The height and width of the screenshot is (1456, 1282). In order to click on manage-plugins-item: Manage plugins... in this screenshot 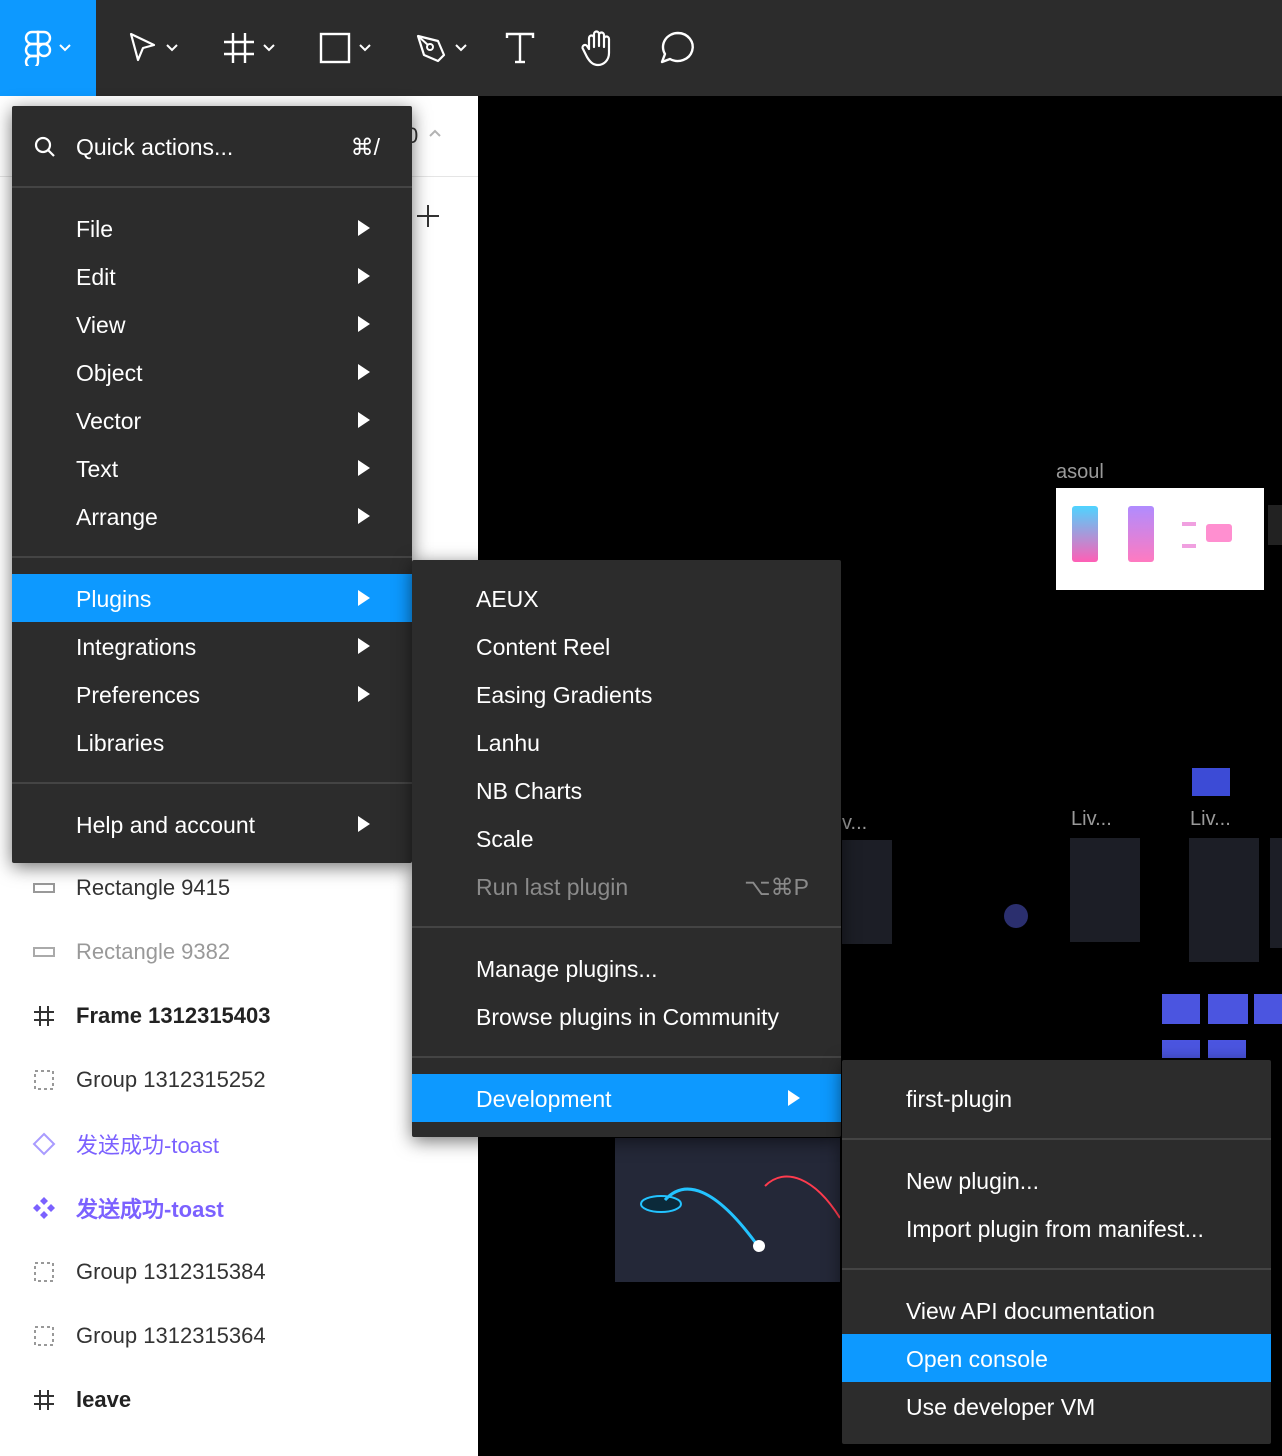, I will do `click(626, 968)`.